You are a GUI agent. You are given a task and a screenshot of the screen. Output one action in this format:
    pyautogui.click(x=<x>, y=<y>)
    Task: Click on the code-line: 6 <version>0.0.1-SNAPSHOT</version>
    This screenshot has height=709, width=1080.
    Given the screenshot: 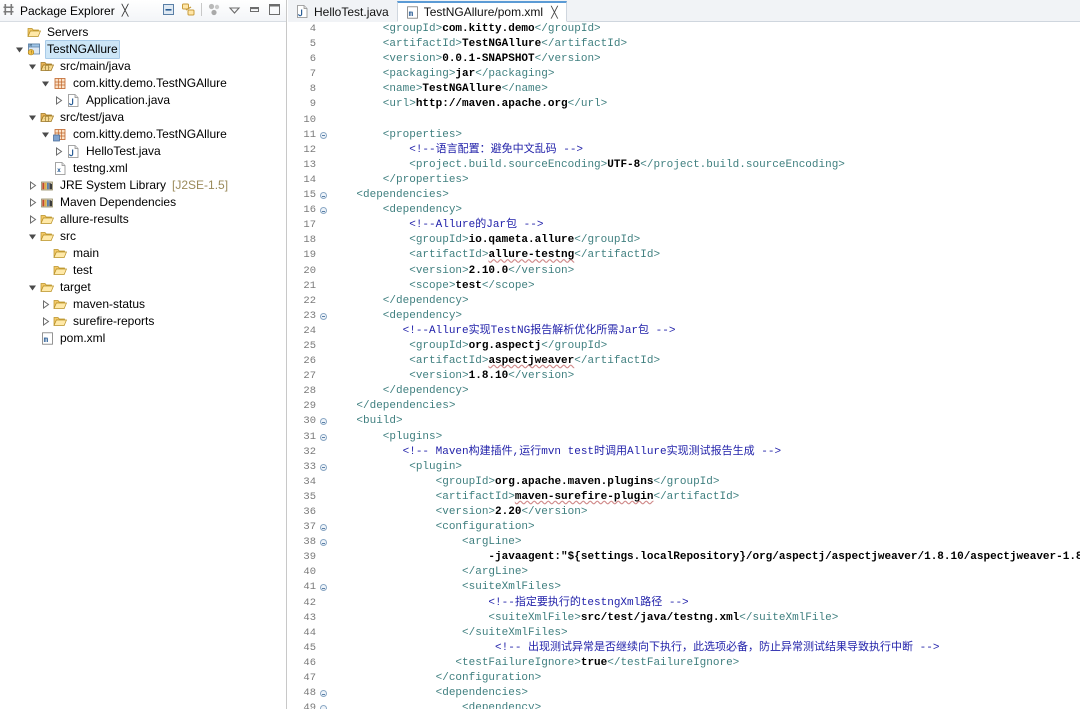 What is the action you would take?
    pyautogui.click(x=684, y=59)
    